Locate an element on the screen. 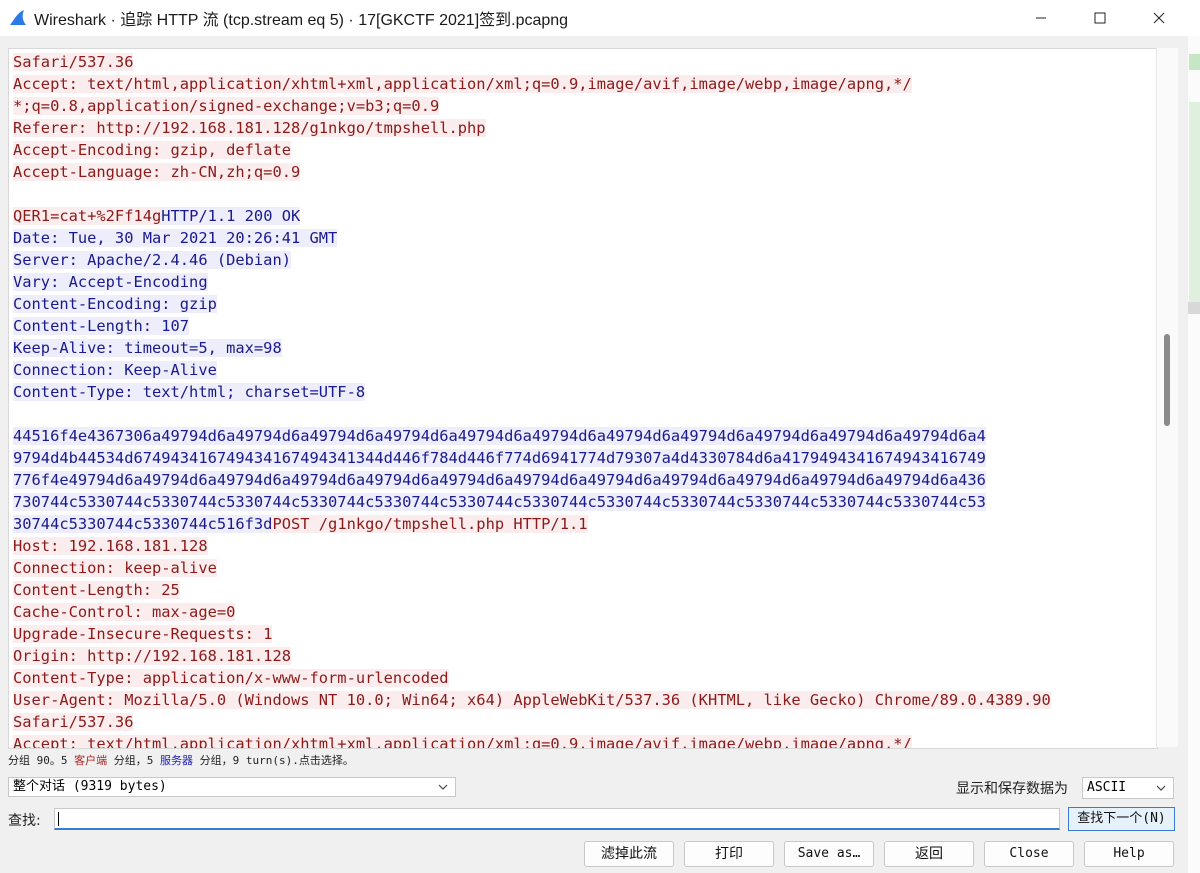  stream-line: Content-Type: text/html; charset=UTF-8 is located at coordinates (585, 392).